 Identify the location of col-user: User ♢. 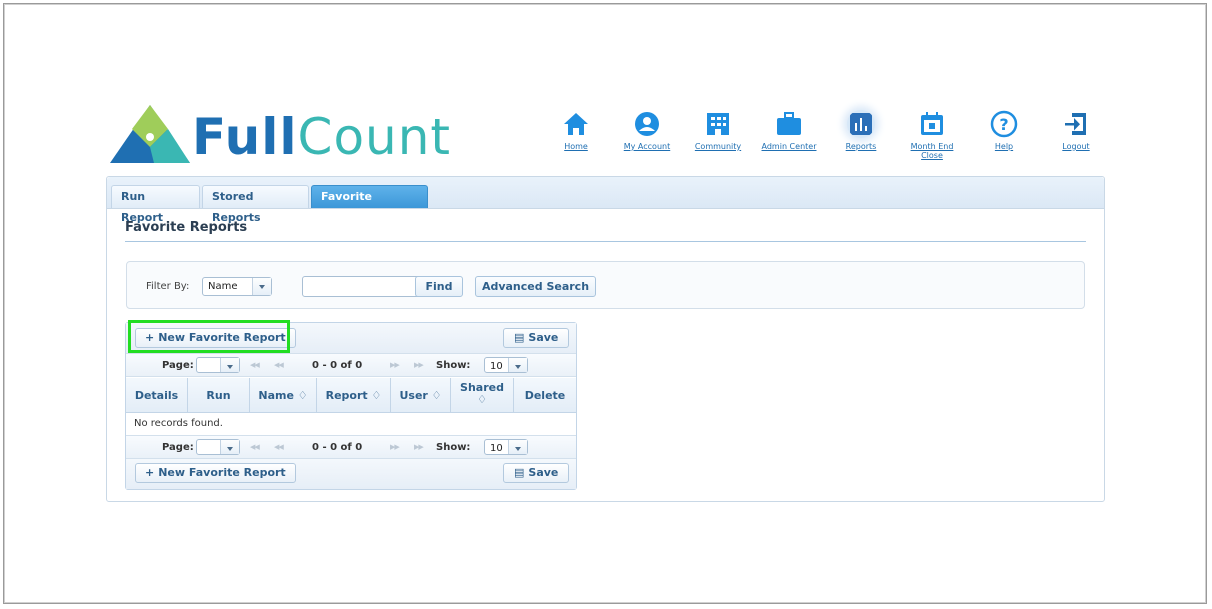
(421, 395).